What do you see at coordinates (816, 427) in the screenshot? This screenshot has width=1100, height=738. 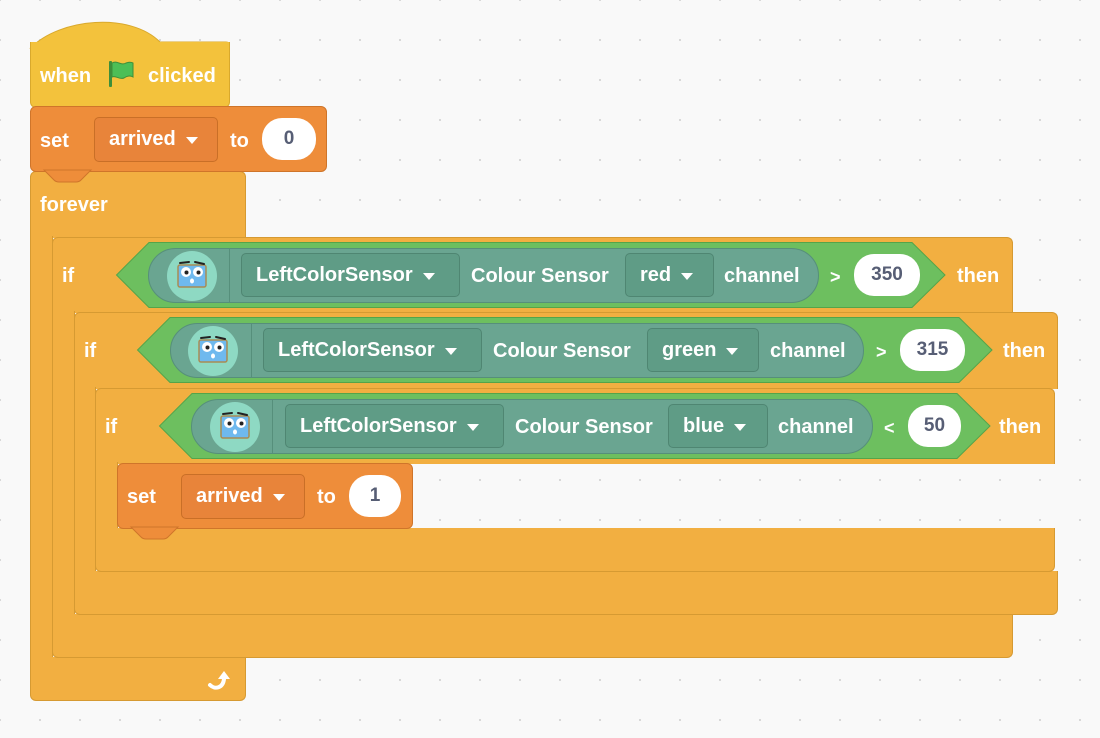 I see `channel-label-3: channel` at bounding box center [816, 427].